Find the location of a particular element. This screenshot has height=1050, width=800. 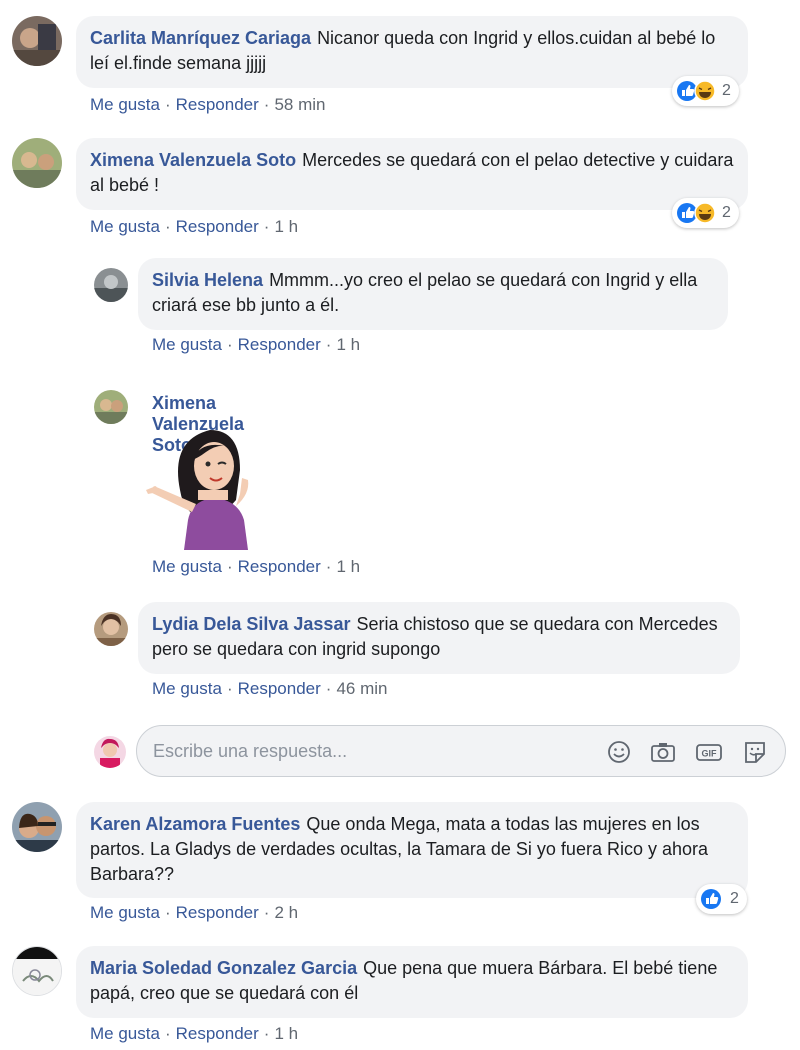

current-user-avatar is located at coordinates (110, 752).